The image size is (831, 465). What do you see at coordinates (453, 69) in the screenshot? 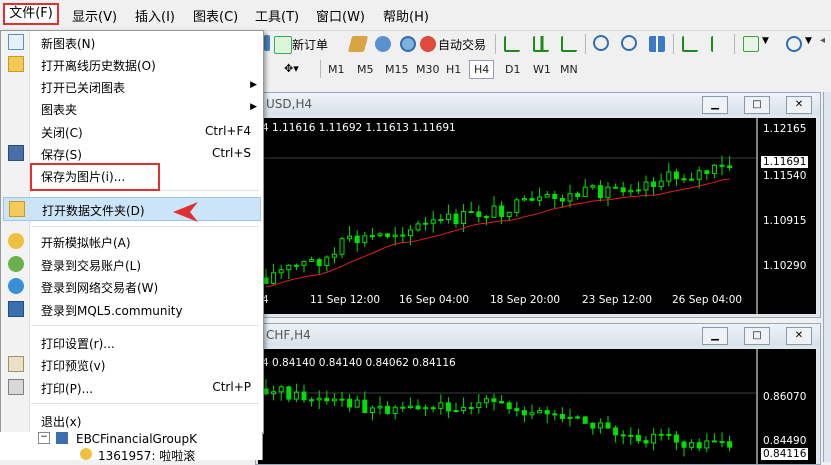
I see `timeframe-h1: H1` at bounding box center [453, 69].